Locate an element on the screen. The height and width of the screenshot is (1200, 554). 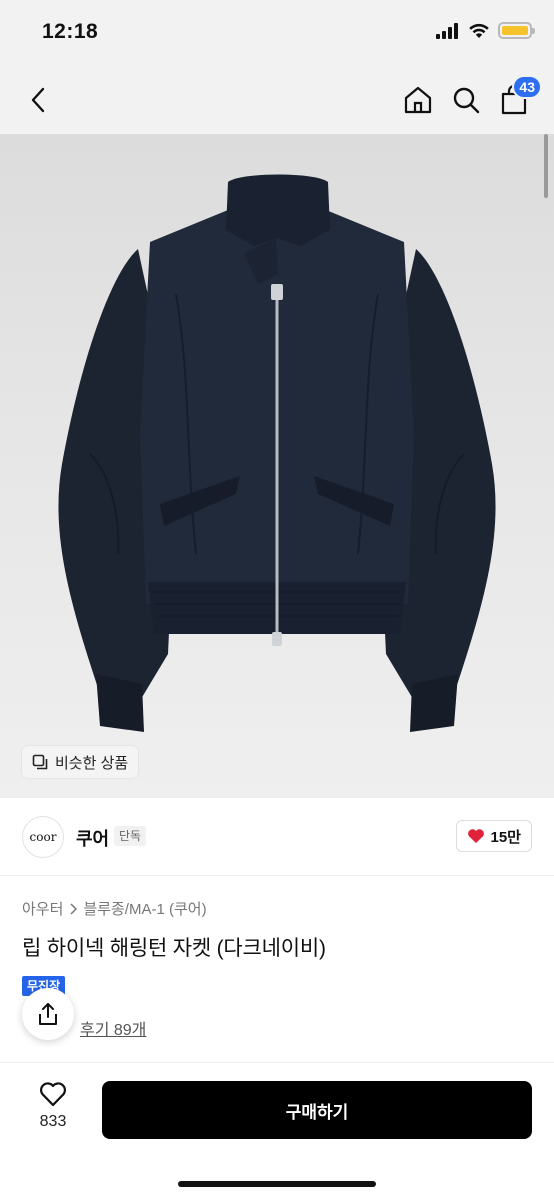
status-icons is located at coordinates (485, 30).